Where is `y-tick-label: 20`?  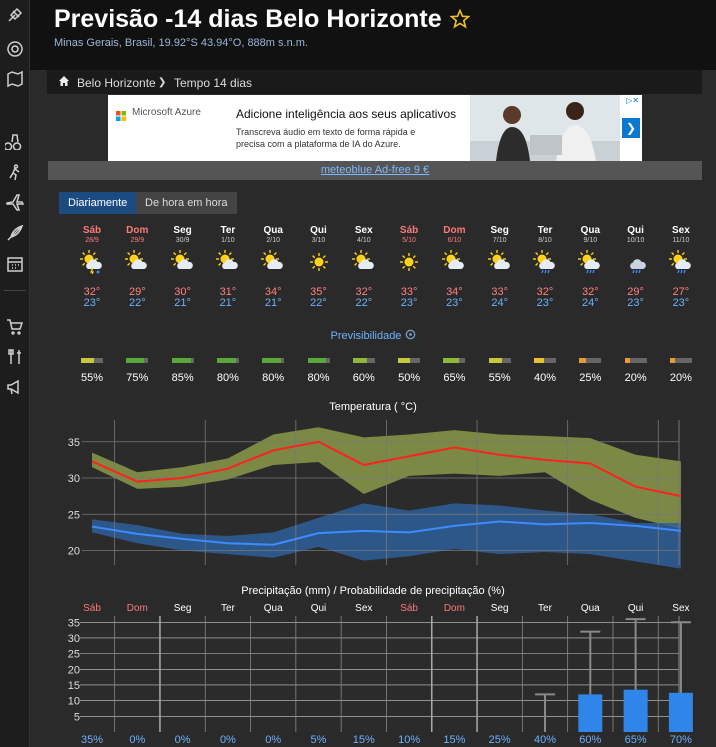
y-tick-label: 20 is located at coordinates (74, 552).